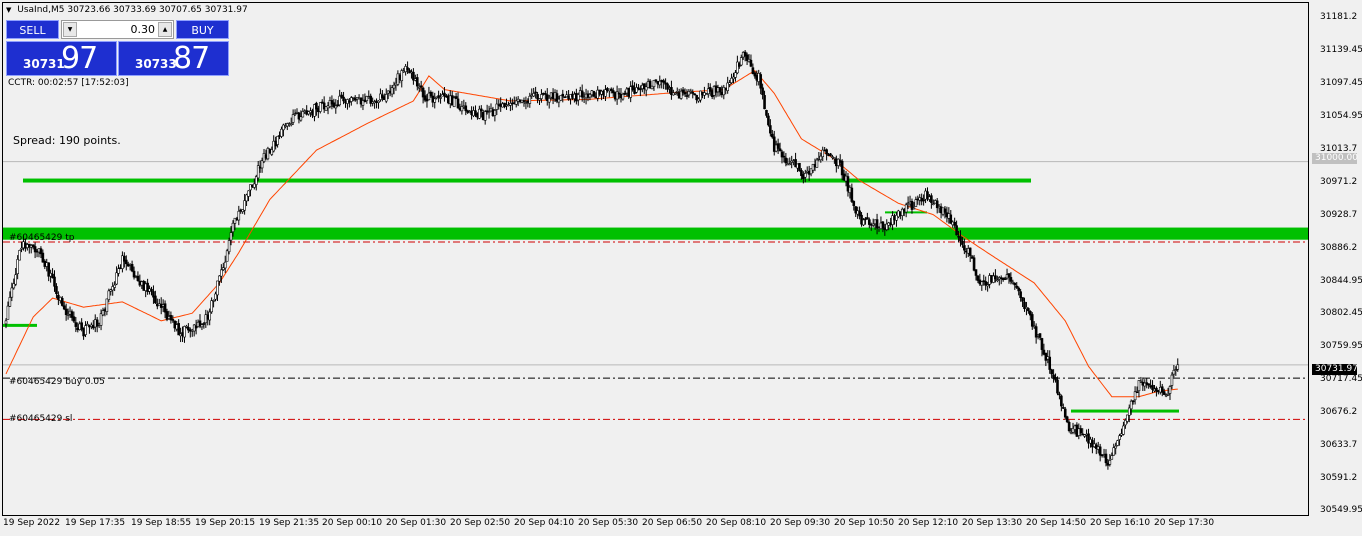 Image resolution: width=1362 pixels, height=536 pixels. Describe the element at coordinates (9, 10) in the screenshot. I see `triangle-down-icon: ▼` at that location.